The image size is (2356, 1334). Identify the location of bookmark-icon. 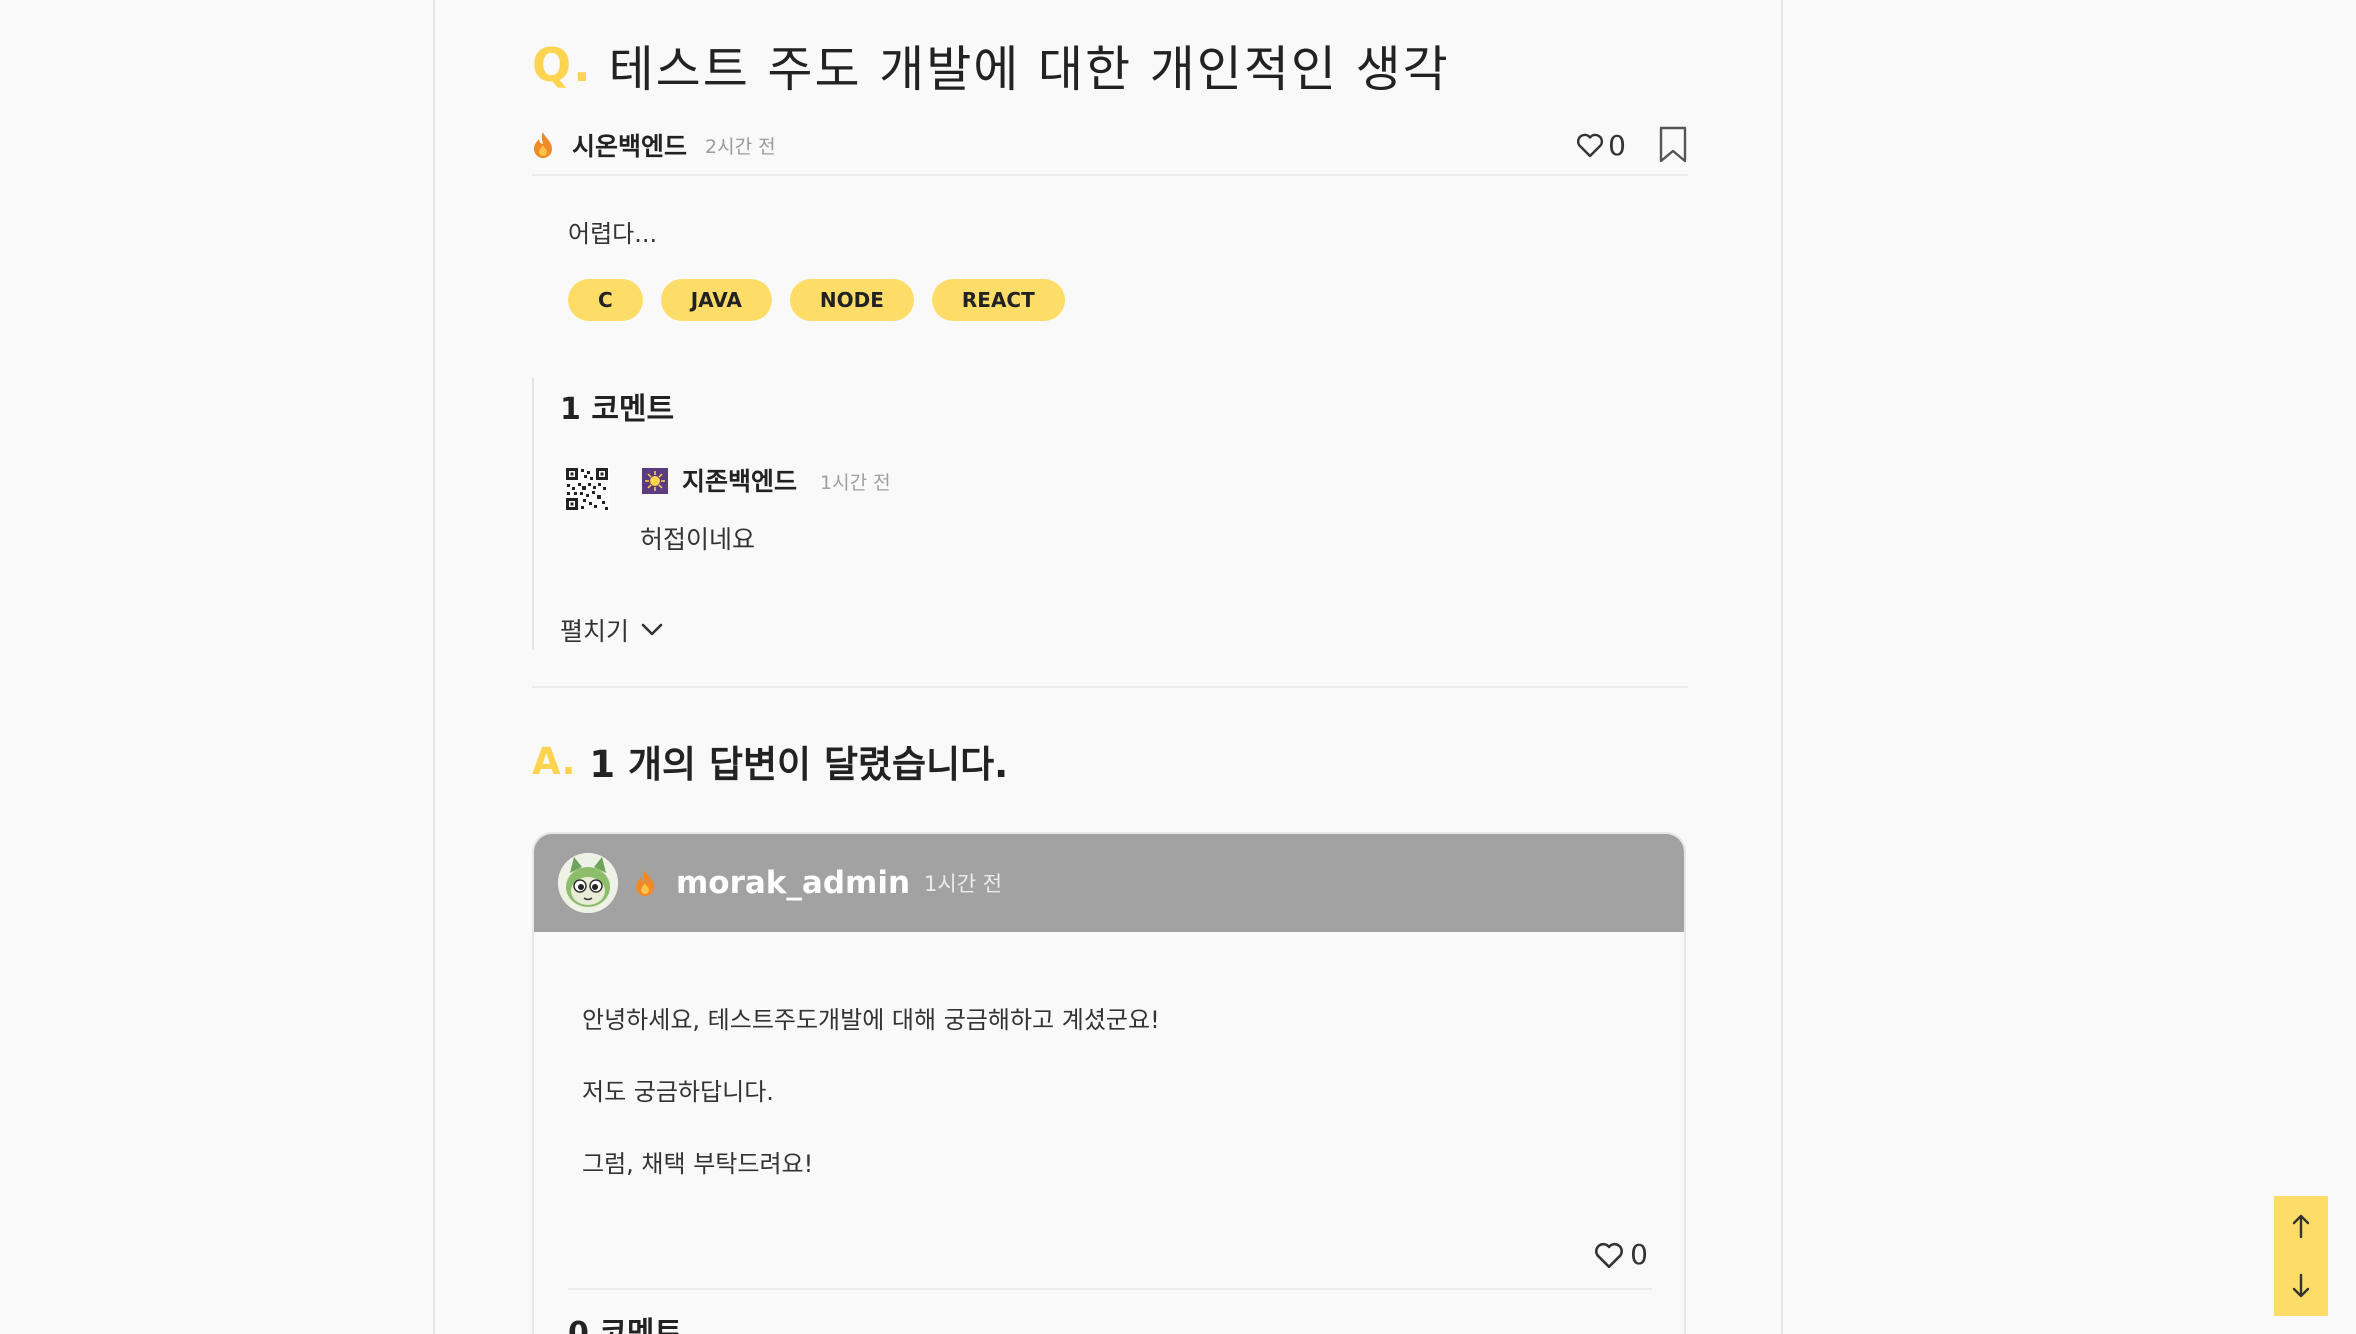
(1673, 144).